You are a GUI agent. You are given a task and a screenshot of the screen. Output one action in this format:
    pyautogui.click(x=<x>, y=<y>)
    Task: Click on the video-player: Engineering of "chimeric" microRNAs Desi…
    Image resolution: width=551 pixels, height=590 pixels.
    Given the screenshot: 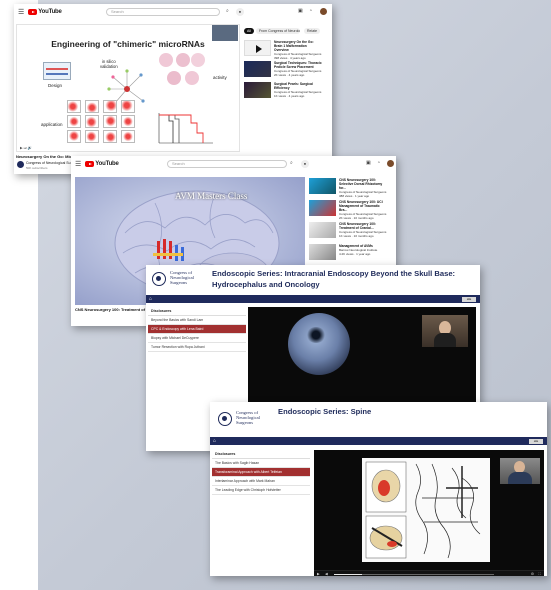 What is the action you would take?
    pyautogui.click(x=128, y=88)
    